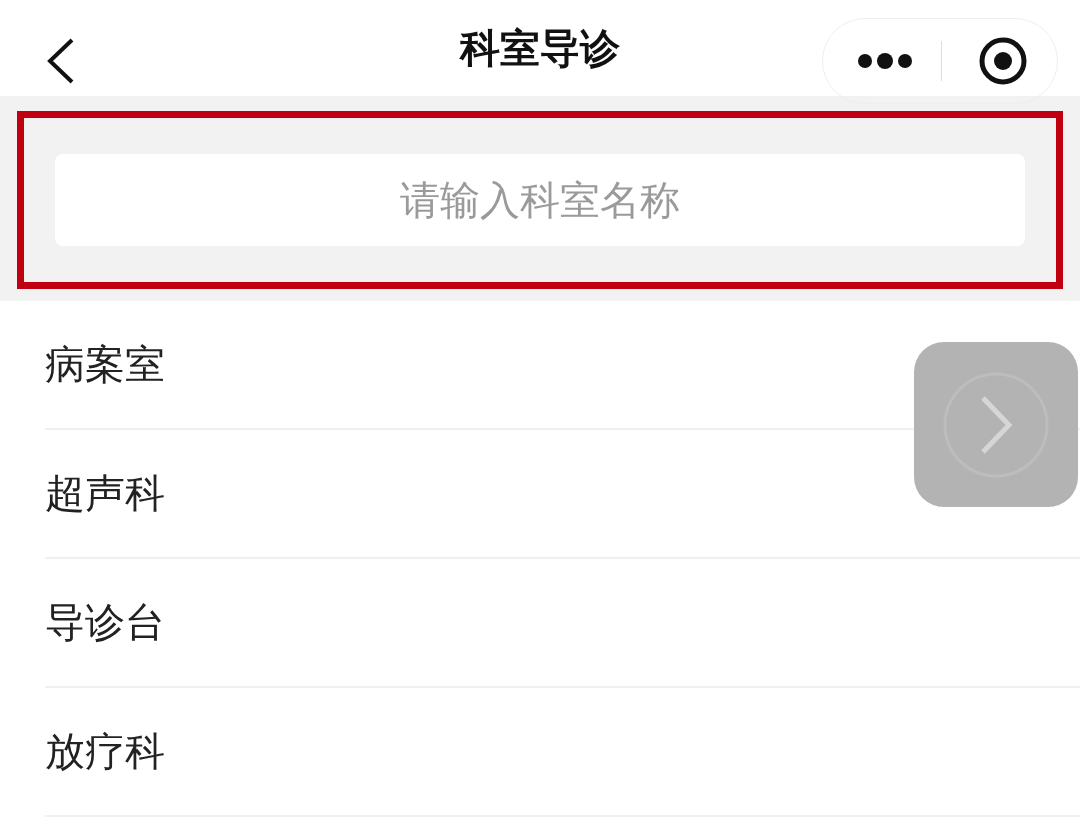 This screenshot has height=817, width=1080. Describe the element at coordinates (105, 751) in the screenshot. I see `department-item: 放疗科` at that location.